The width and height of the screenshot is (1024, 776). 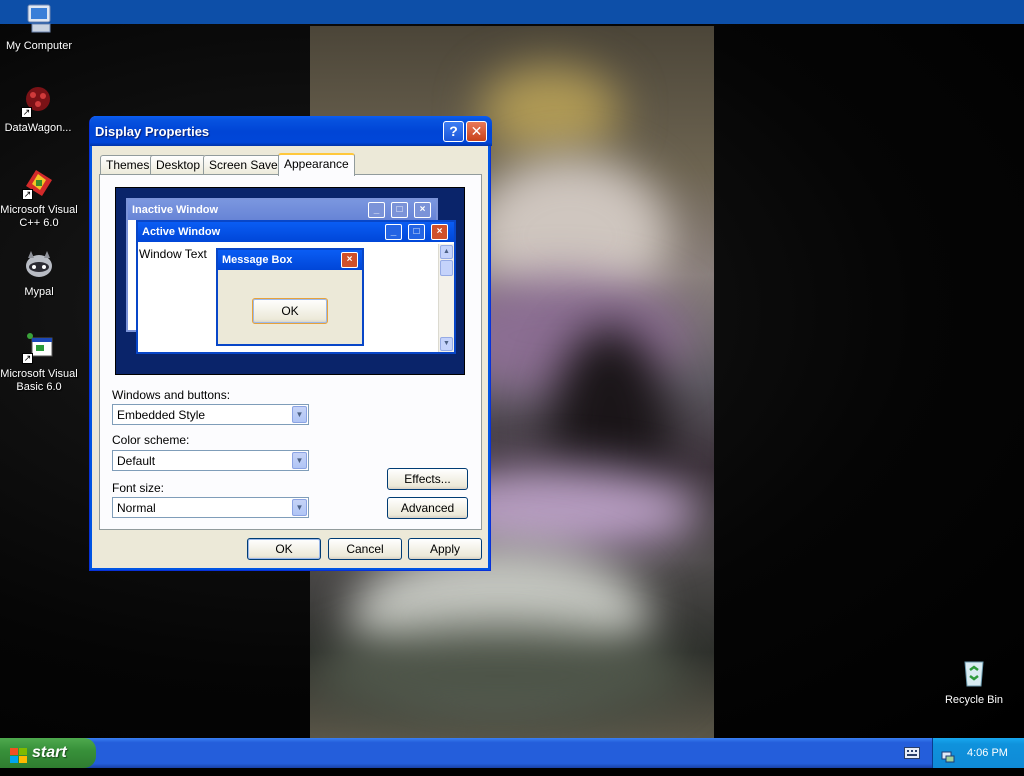 What do you see at coordinates (128, 165) in the screenshot?
I see `tab-themes: Themes` at bounding box center [128, 165].